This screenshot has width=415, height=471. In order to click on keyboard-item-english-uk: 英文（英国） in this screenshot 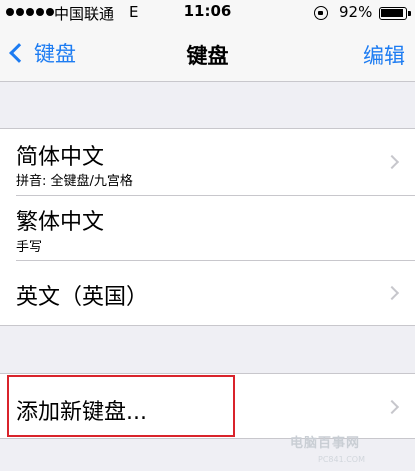, I will do `click(207, 292)`.